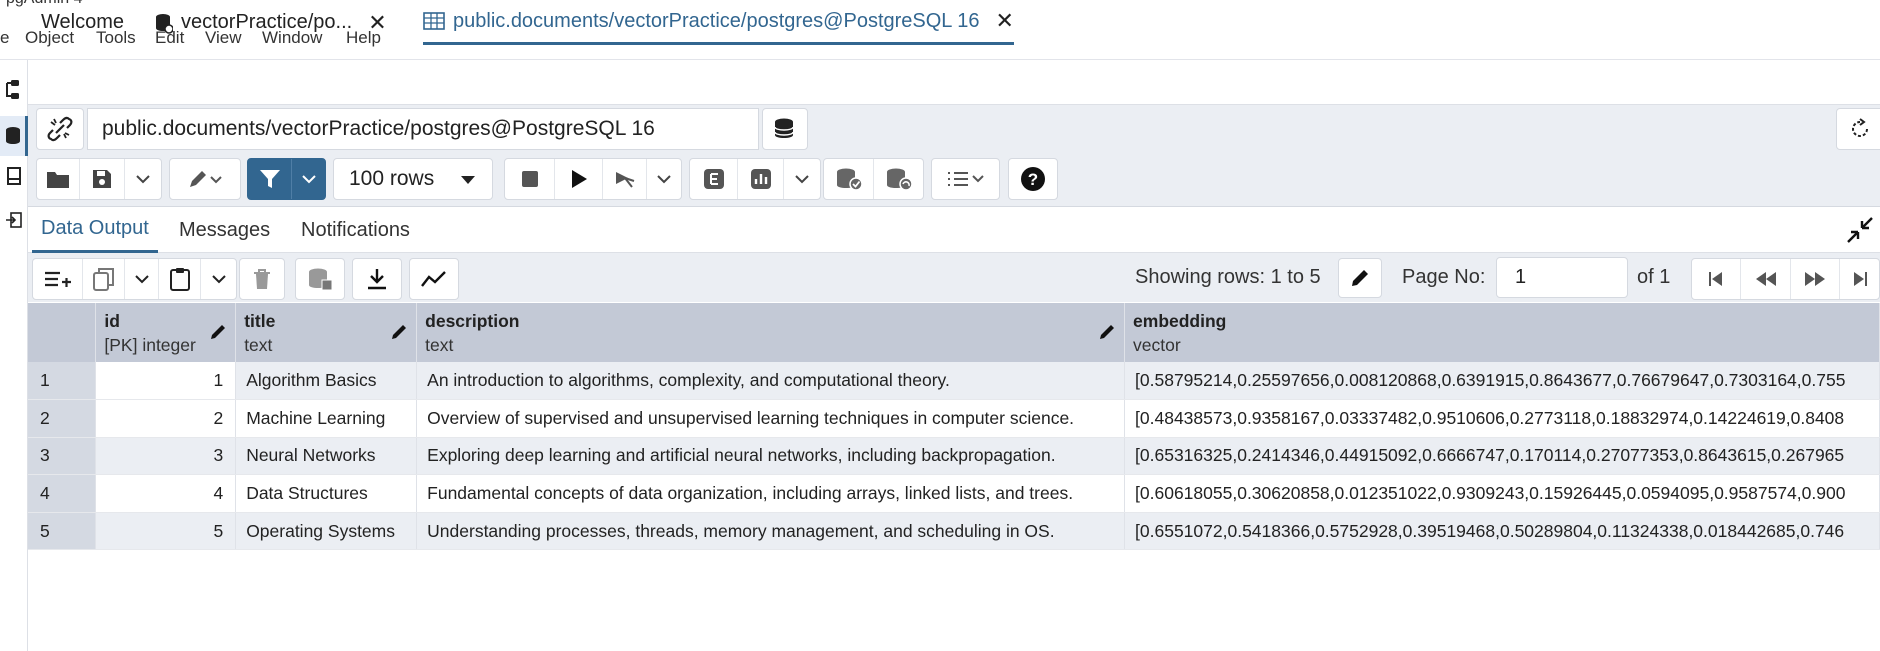  Describe the element at coordinates (58, 279) in the screenshot. I see `add-row-button` at that location.